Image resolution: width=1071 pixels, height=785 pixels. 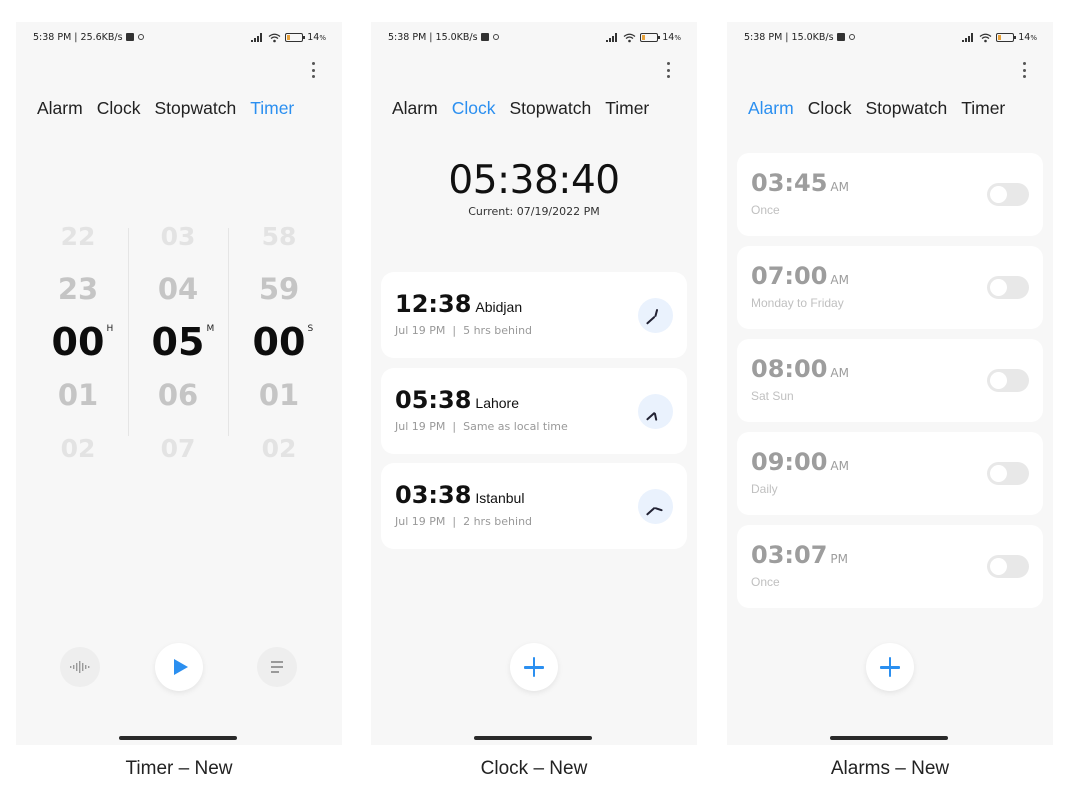 I want to click on minutes-selected: 05 M, so click(x=178, y=342).